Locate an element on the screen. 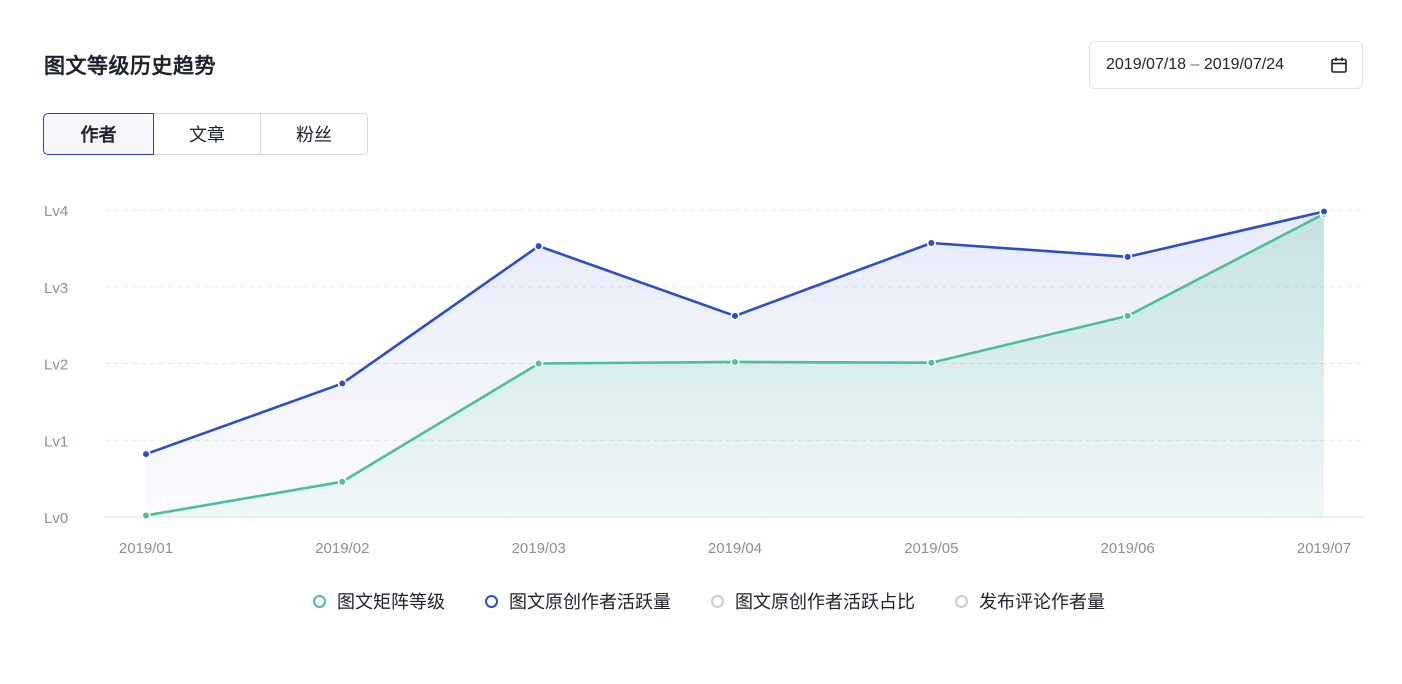 This screenshot has height=684, width=1402. date-start: 2019/07/18 is located at coordinates (1146, 64).